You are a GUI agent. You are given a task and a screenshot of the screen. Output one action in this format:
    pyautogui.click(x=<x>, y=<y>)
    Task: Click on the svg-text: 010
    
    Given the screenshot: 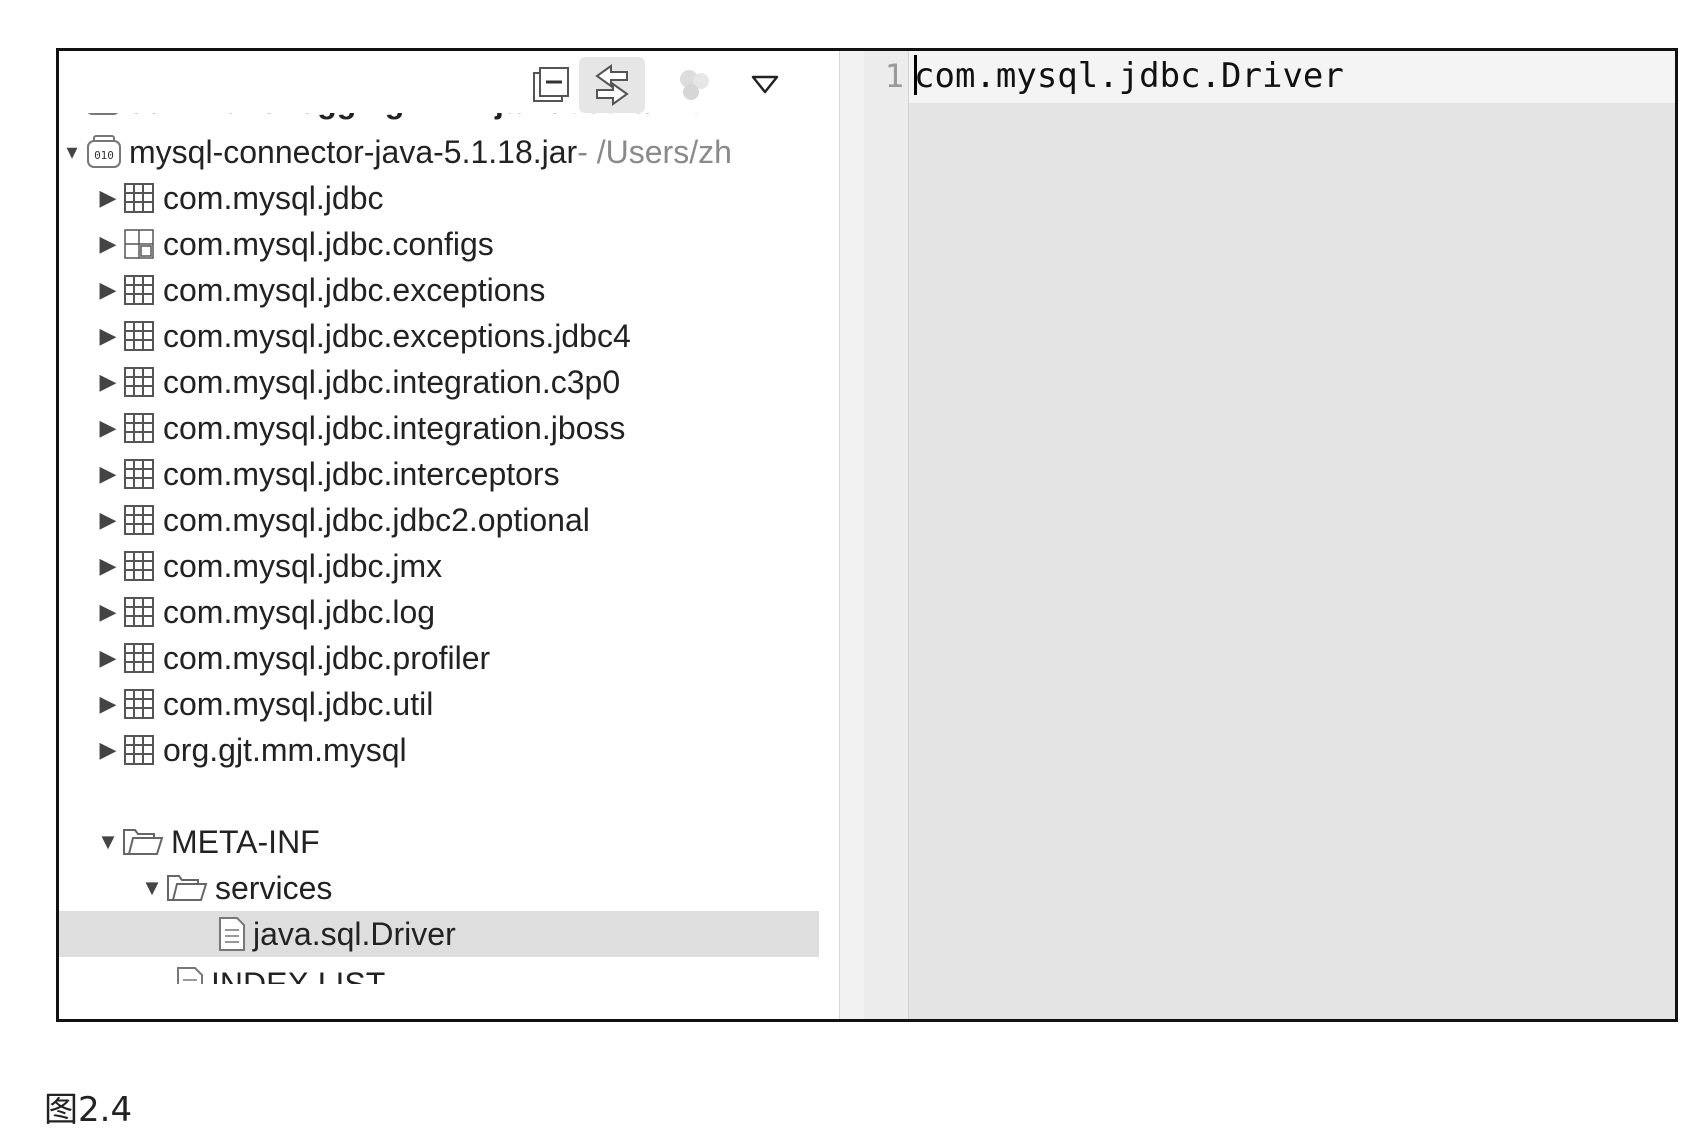 What is the action you would take?
    pyautogui.click(x=104, y=155)
    